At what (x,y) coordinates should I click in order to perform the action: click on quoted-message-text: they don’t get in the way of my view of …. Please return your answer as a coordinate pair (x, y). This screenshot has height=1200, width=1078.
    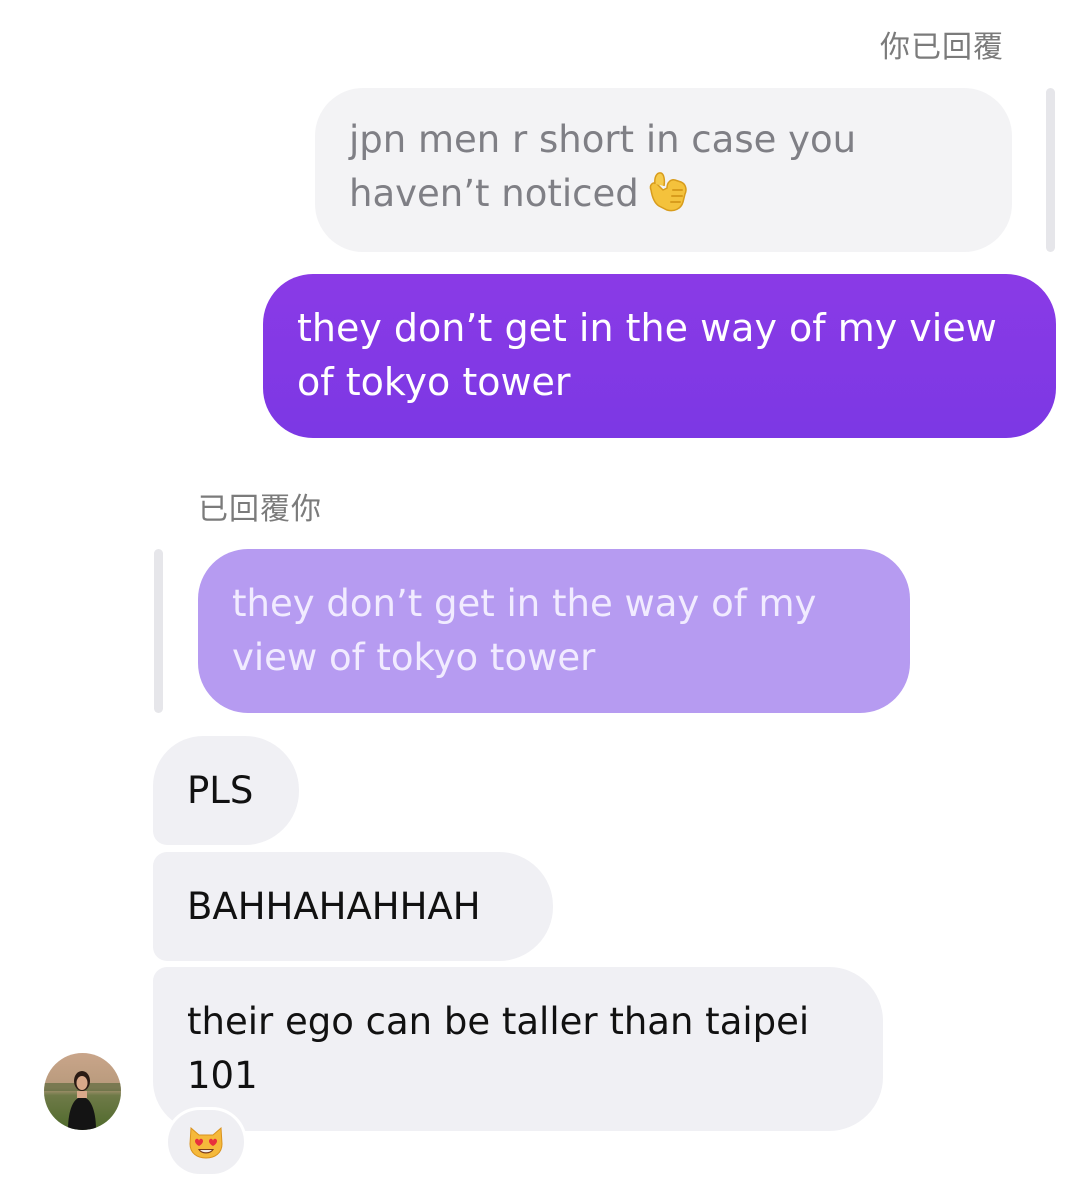
    Looking at the image, I should click on (524, 630).